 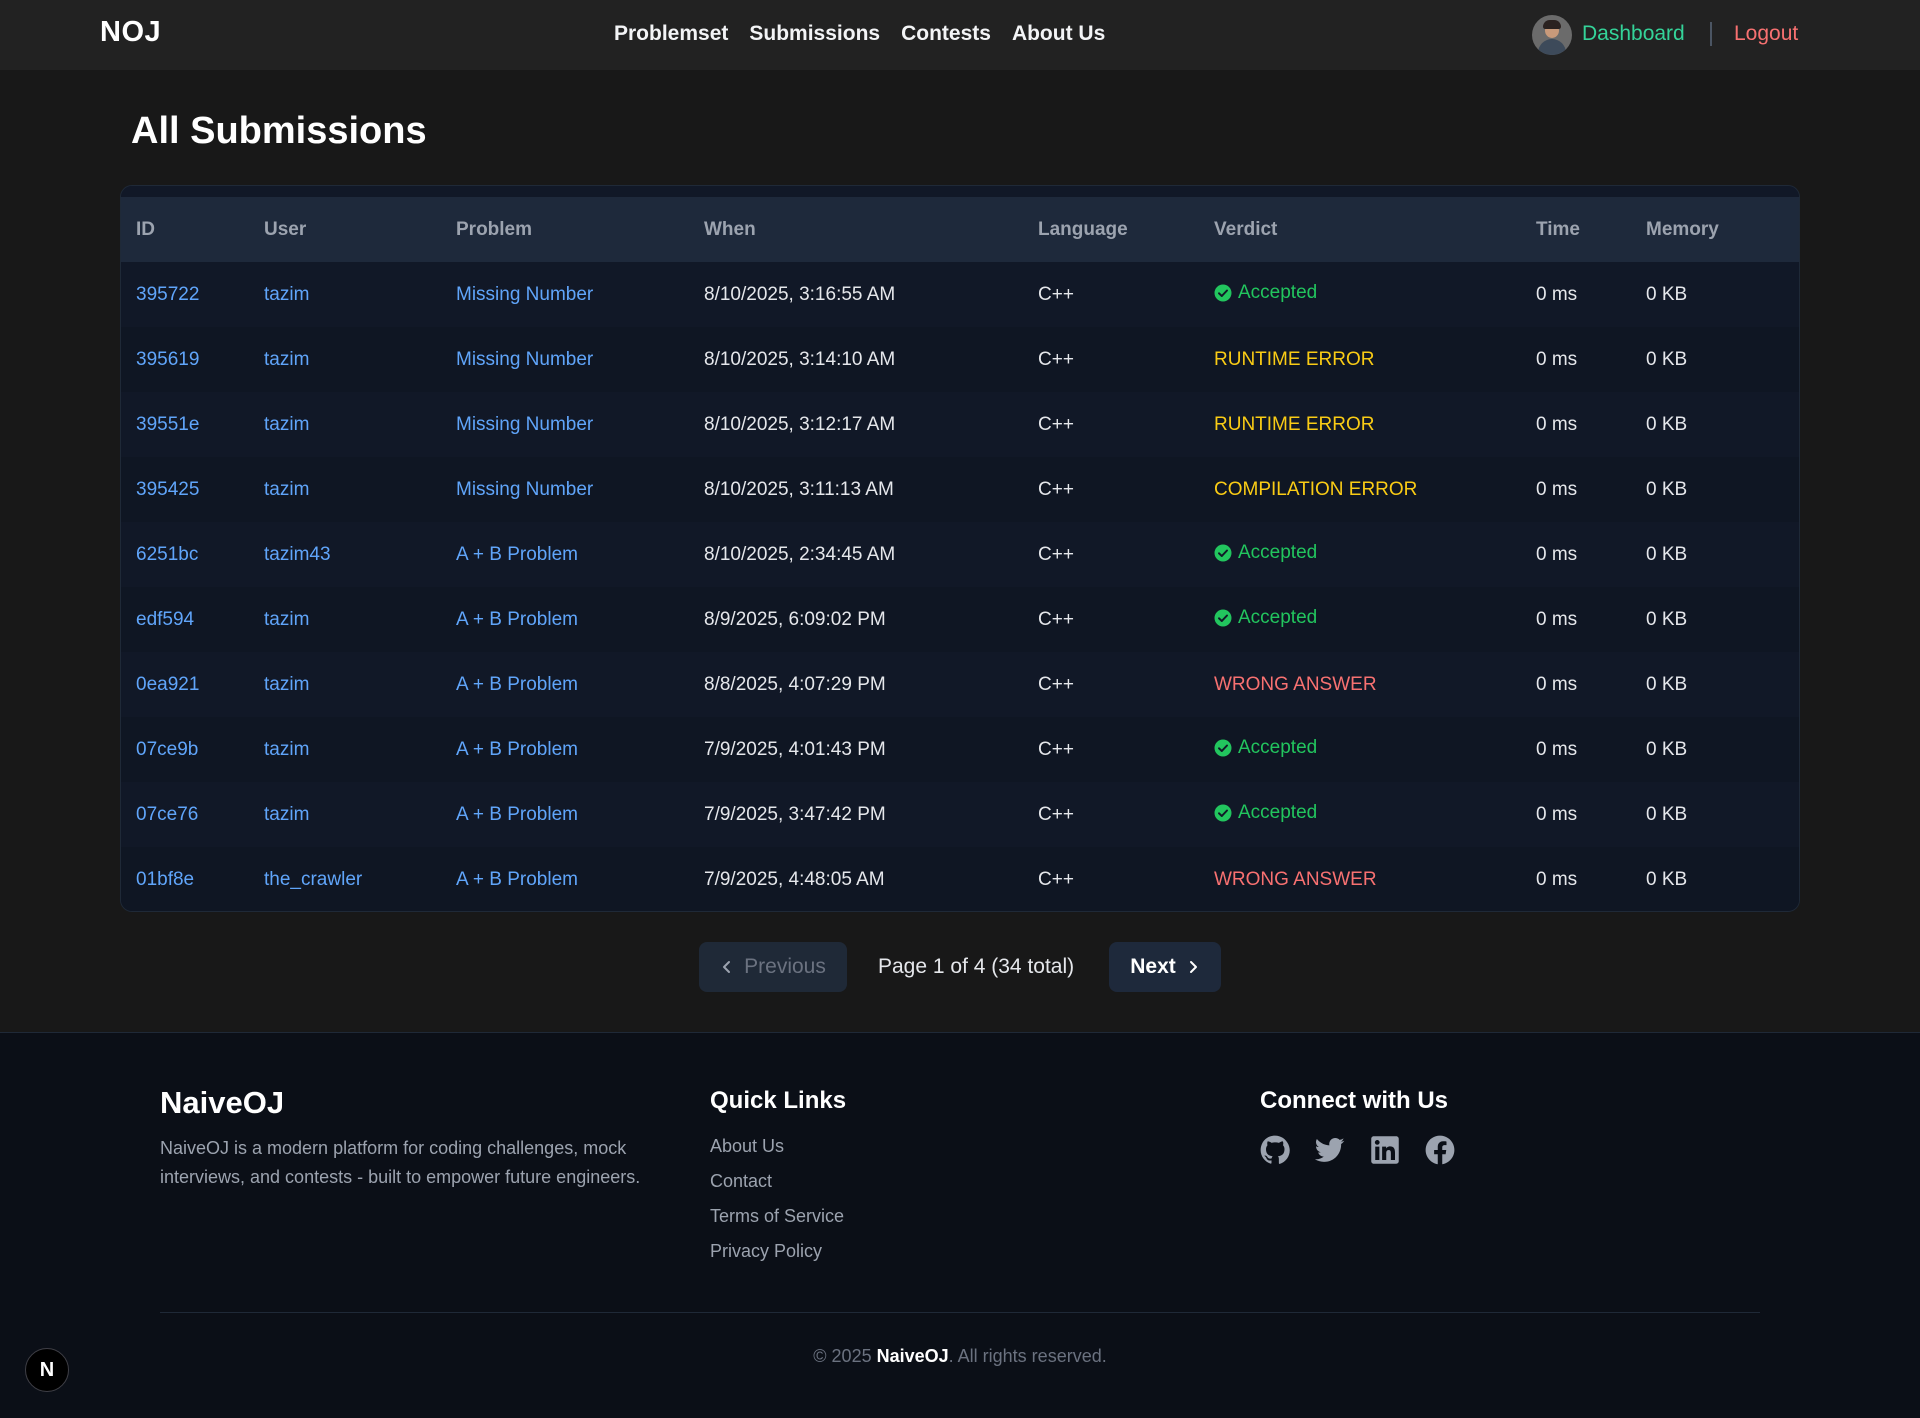 I want to click on submission-id-link: edf594, so click(x=165, y=619).